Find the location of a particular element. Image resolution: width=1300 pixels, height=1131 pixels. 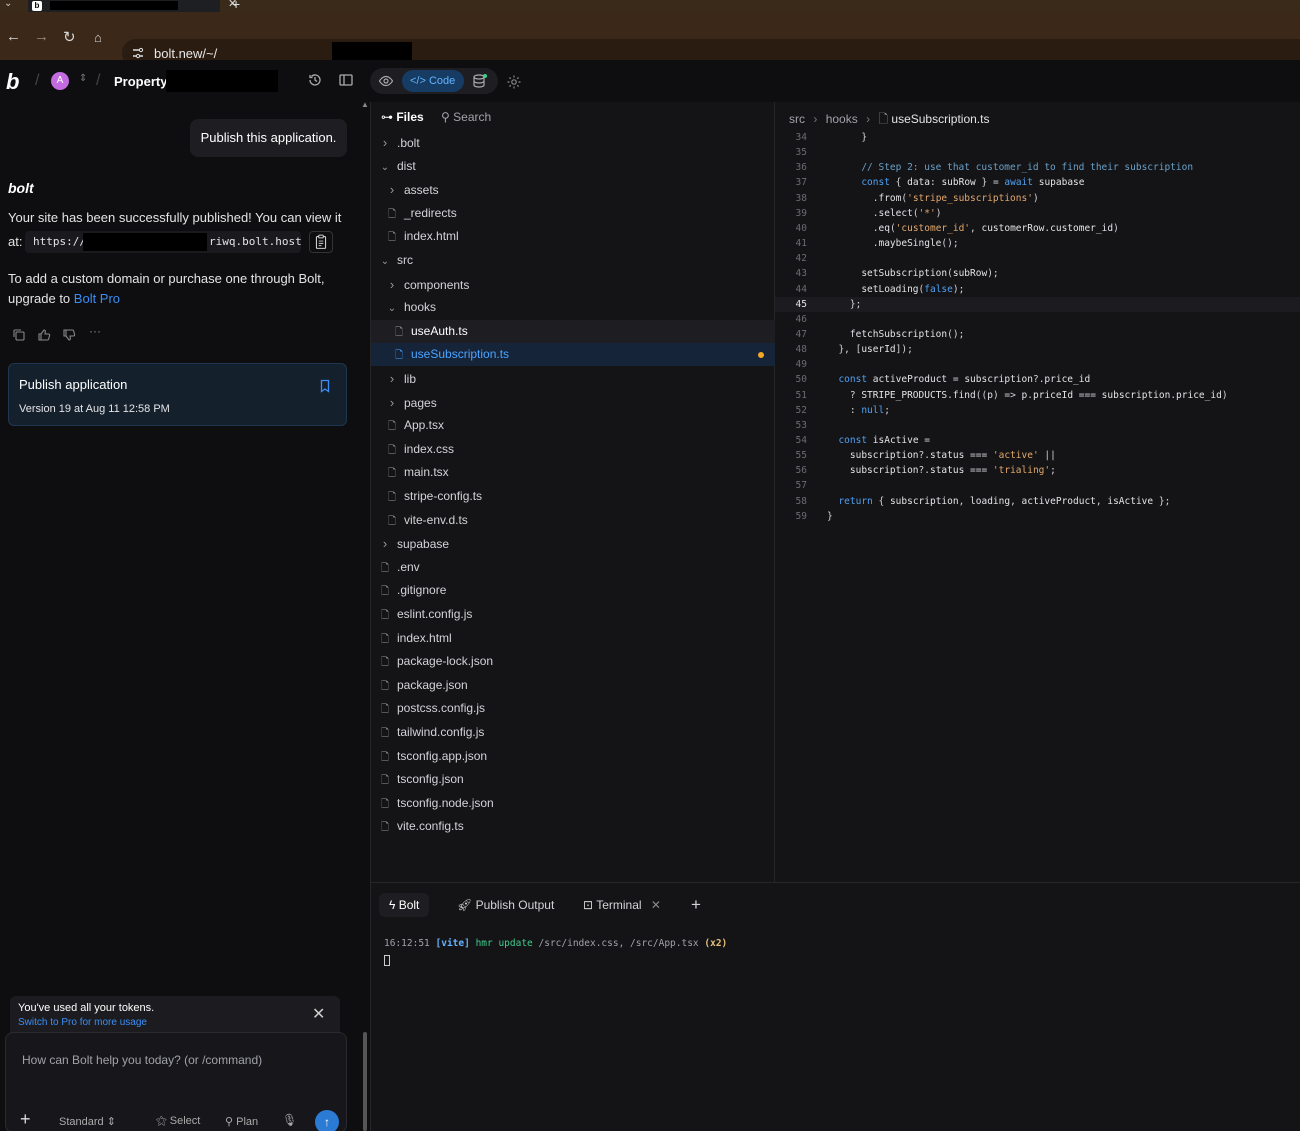

folder-item: › pages is located at coordinates (573, 402).